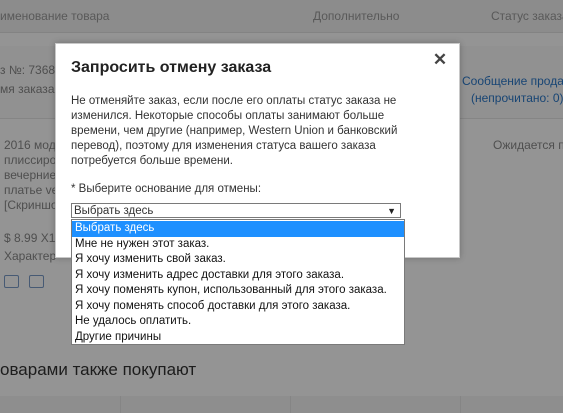 The image size is (563, 413). I want to click on reason-select: Выбрать здесь ▼, so click(236, 210).